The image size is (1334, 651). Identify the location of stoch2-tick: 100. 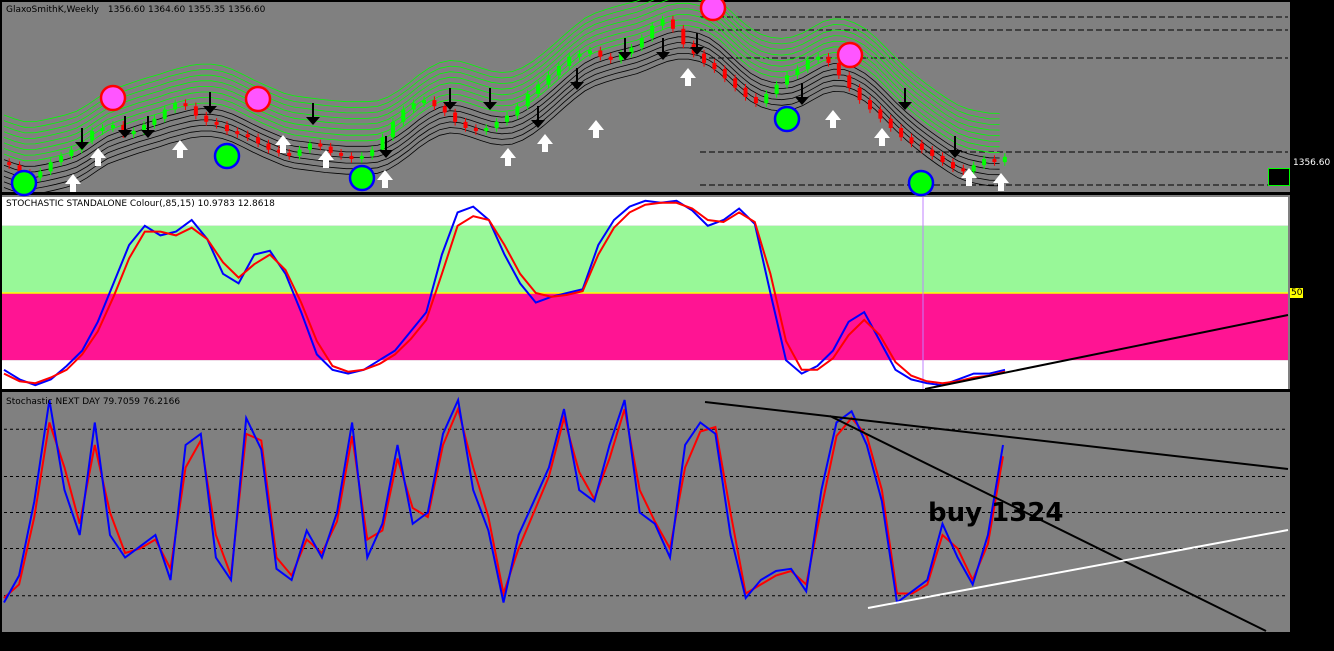
(1303, 400).